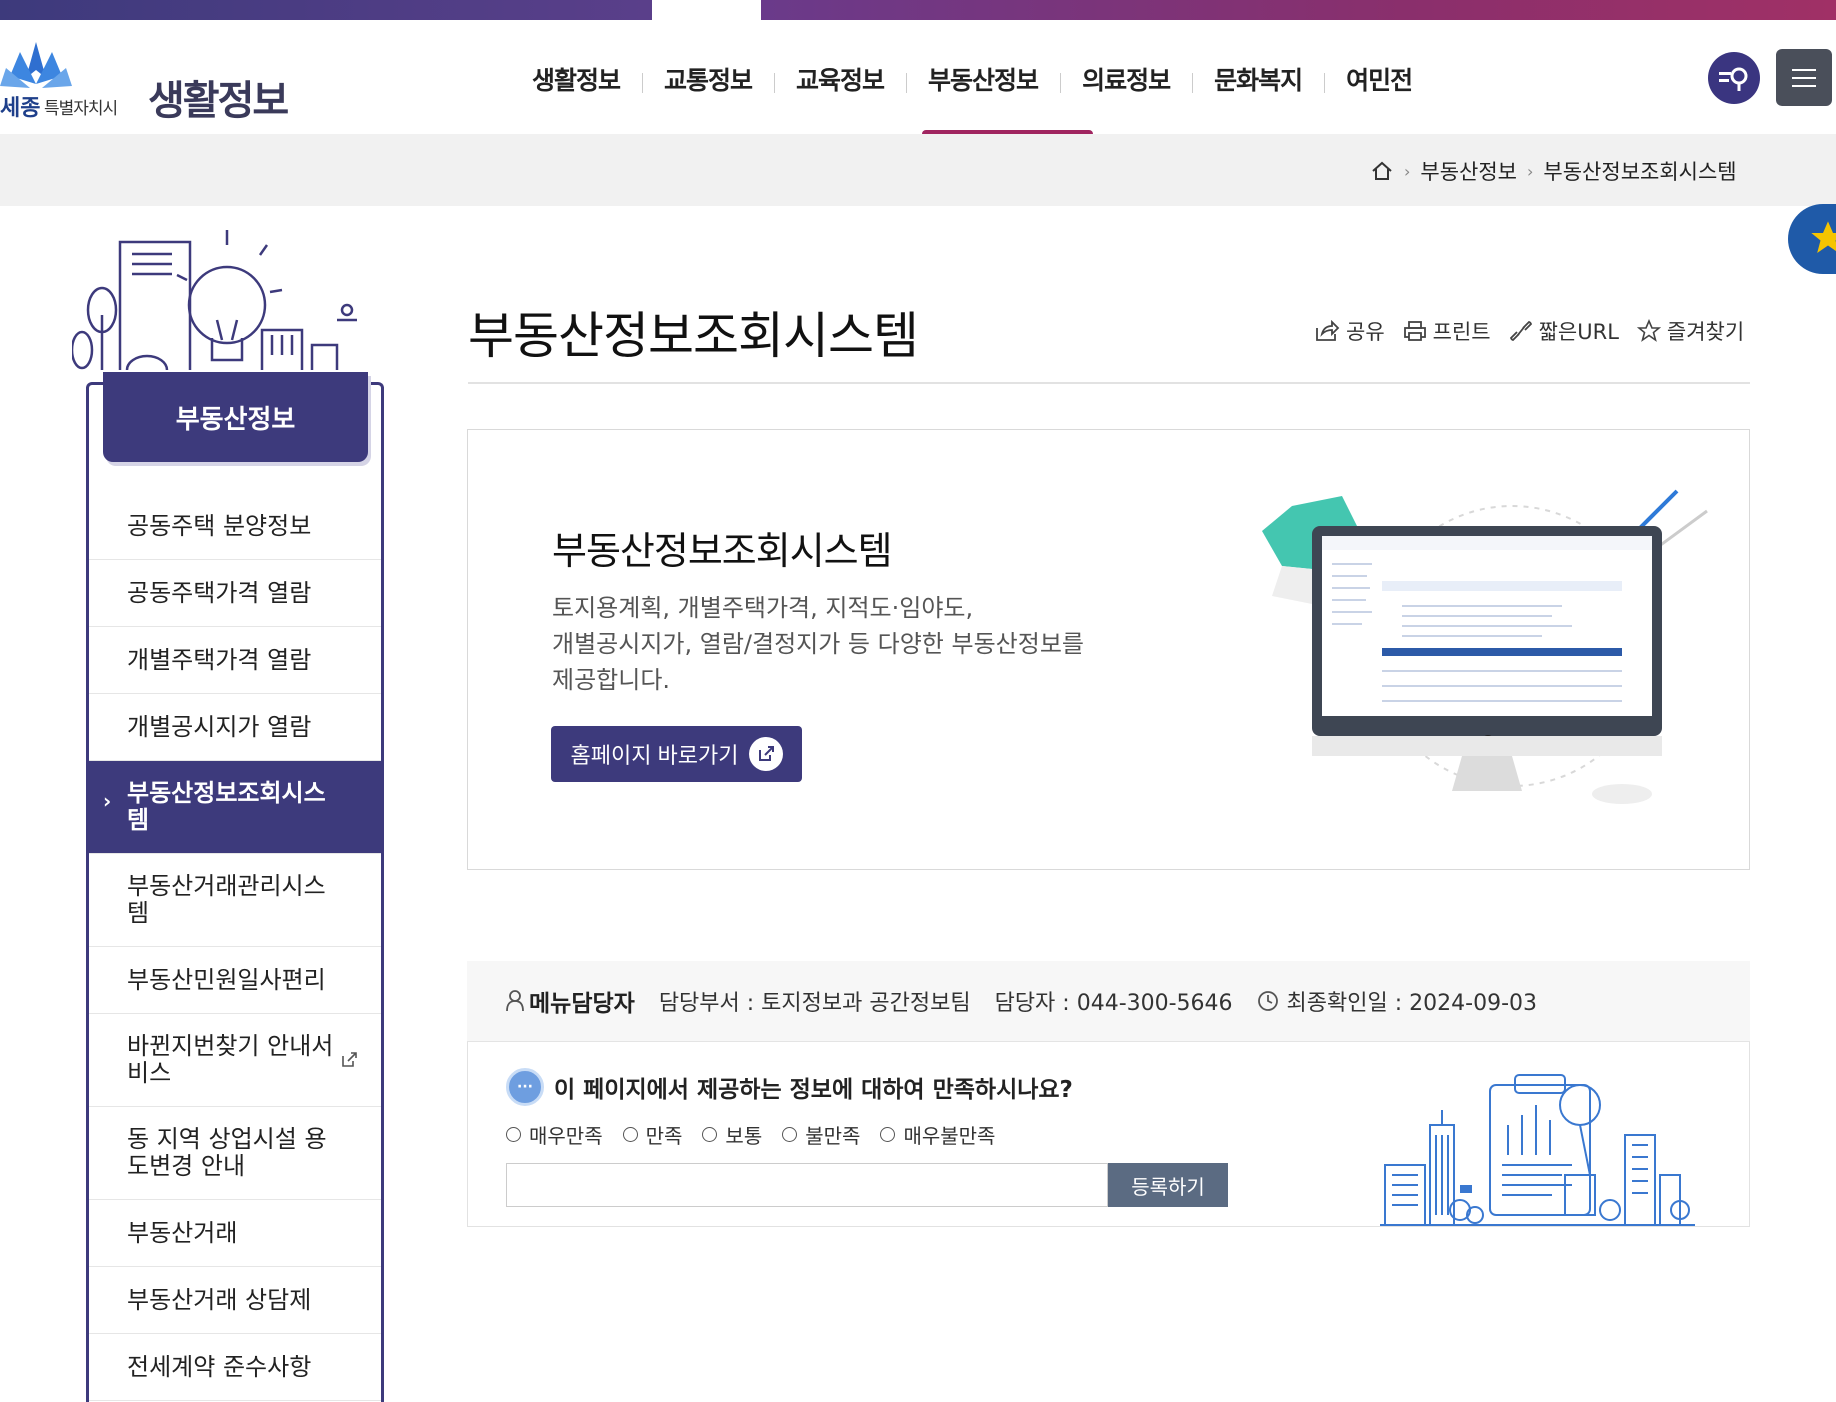 The width and height of the screenshot is (1836, 1402). I want to click on monitor-illustration, so click(1485, 646).